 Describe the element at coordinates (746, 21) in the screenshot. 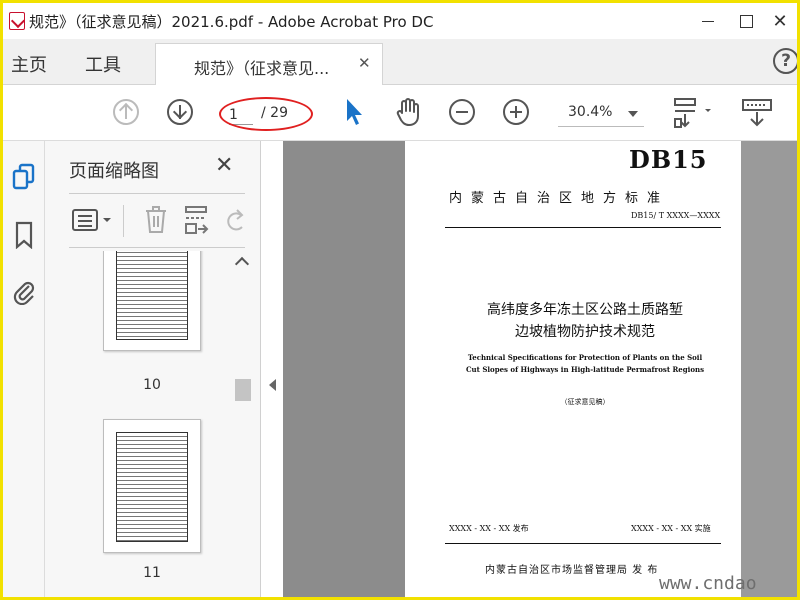

I see `maximize-button` at that location.